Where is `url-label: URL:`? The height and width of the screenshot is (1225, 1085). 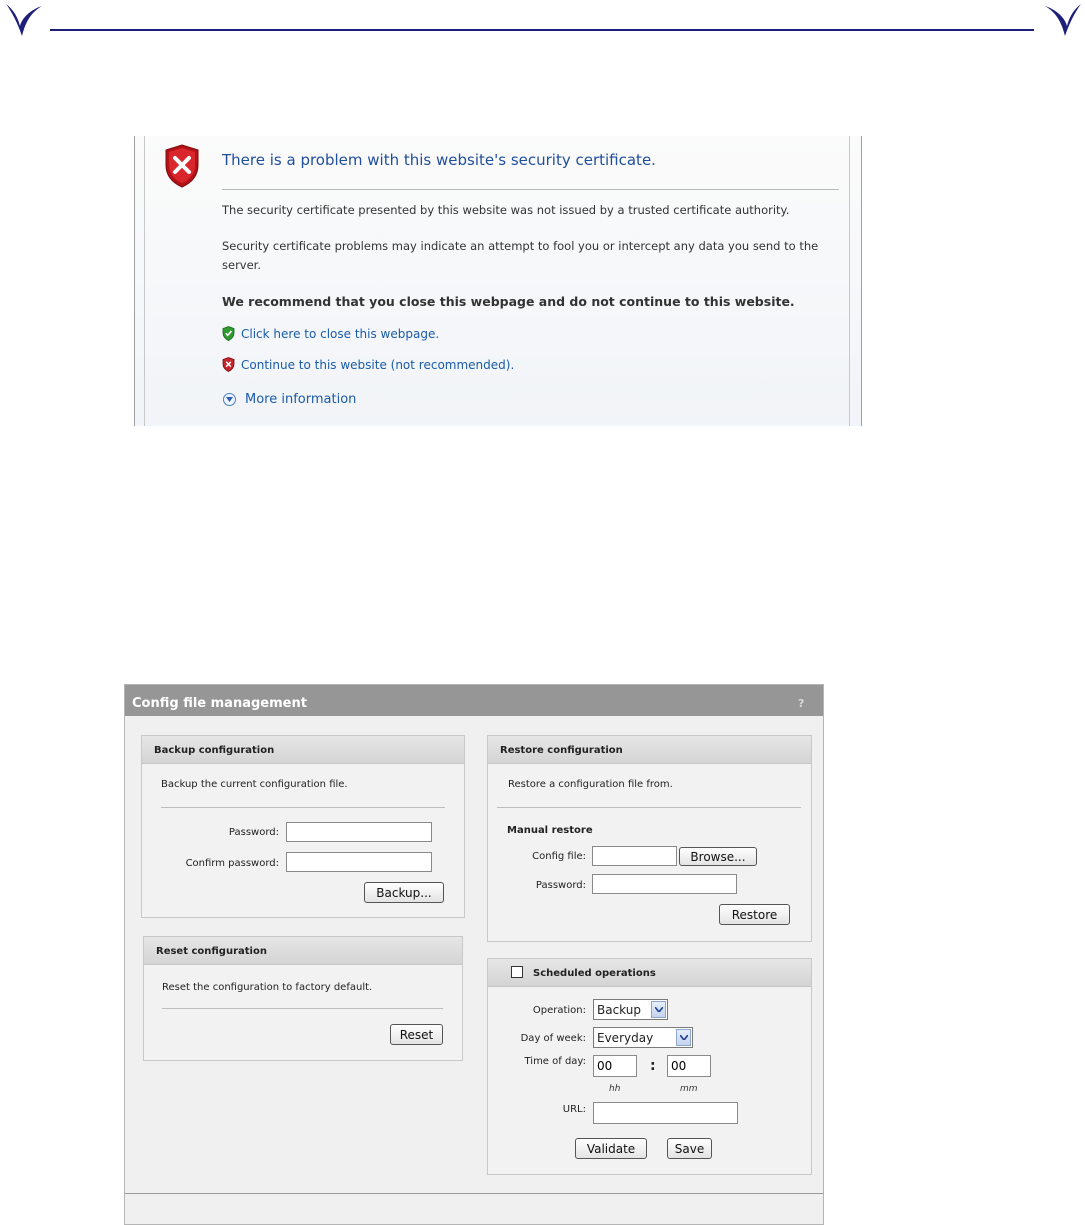 url-label: URL: is located at coordinates (574, 1109).